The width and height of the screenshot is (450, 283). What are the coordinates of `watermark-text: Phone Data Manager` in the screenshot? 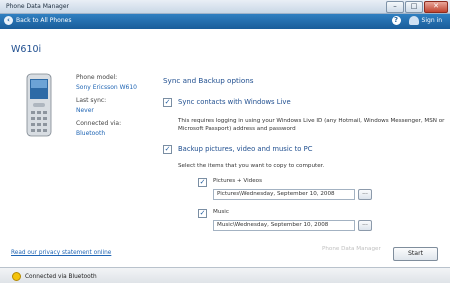 It's located at (351, 249).